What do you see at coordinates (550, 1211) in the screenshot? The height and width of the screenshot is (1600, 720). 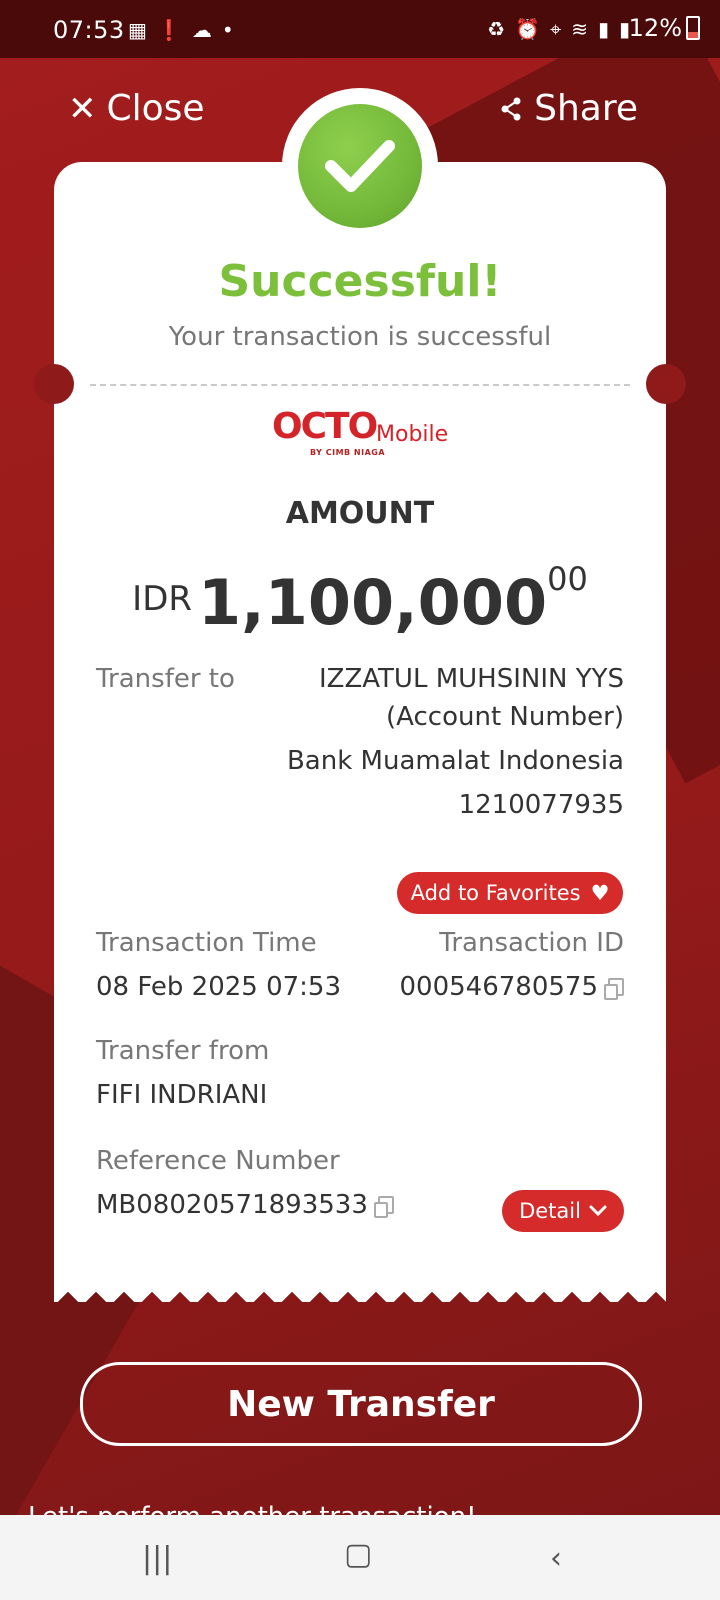 I see `detail-label: Detail` at bounding box center [550, 1211].